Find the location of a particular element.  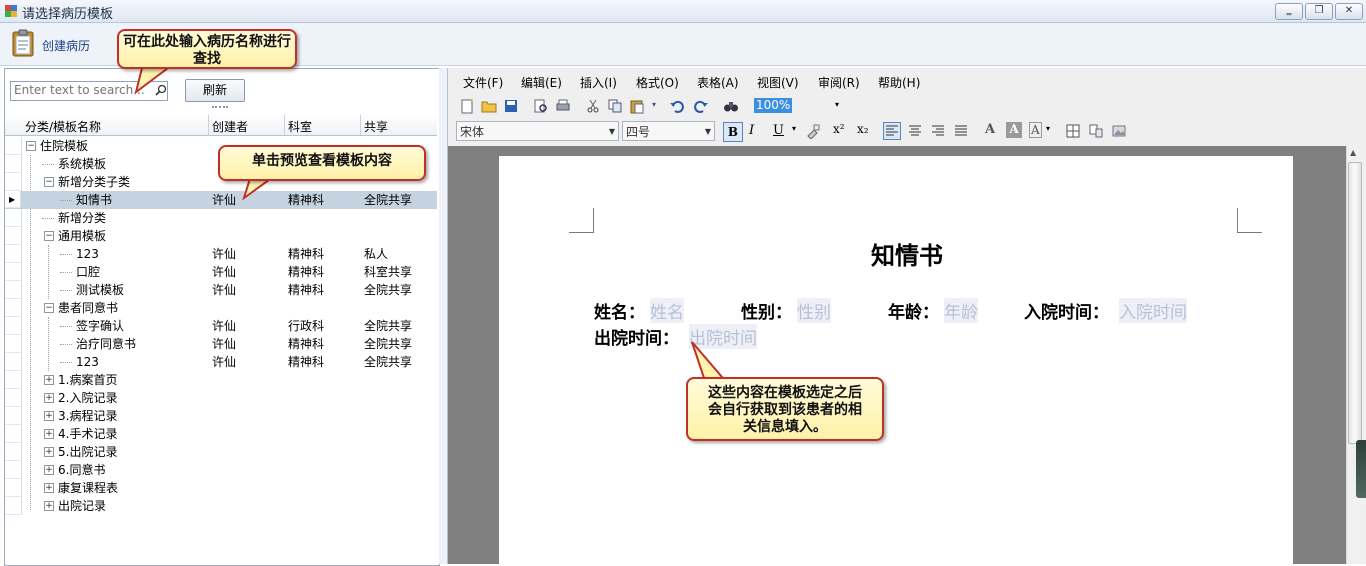

panel-splitter is located at coordinates (443, 316).